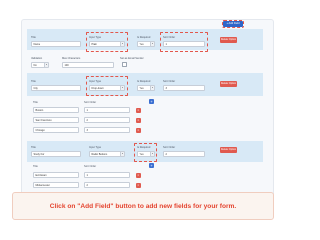 This screenshot has width=320, height=240. What do you see at coordinates (56, 88) in the screenshot?
I see `field-title-input: City` at bounding box center [56, 88].